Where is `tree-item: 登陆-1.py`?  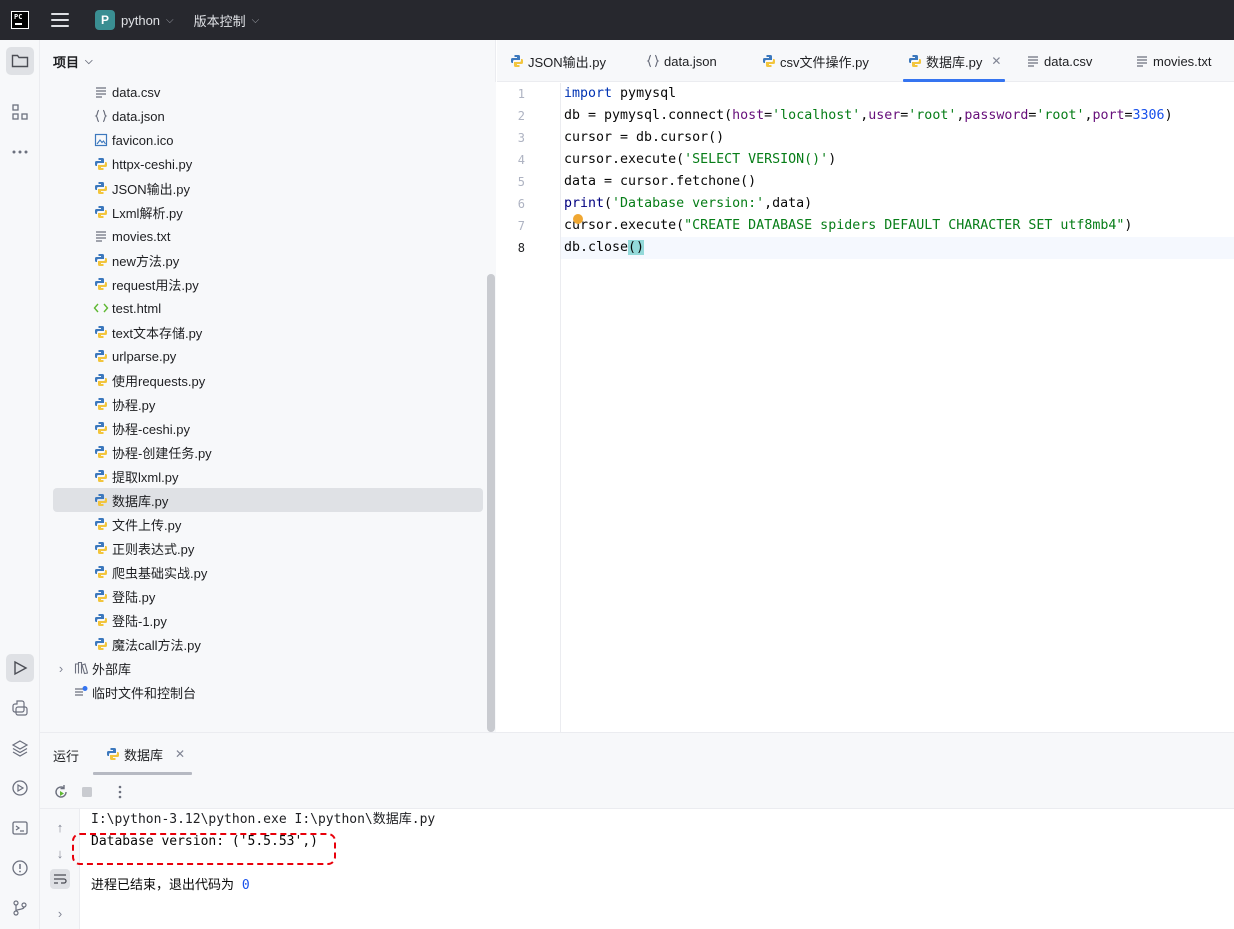
tree-item: 登陆-1.py is located at coordinates (130, 620).